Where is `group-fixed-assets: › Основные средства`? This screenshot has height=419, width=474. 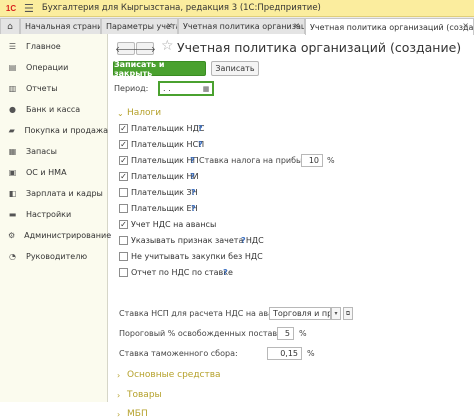
group-fixed-assets: › Основные средства is located at coordinates (169, 375).